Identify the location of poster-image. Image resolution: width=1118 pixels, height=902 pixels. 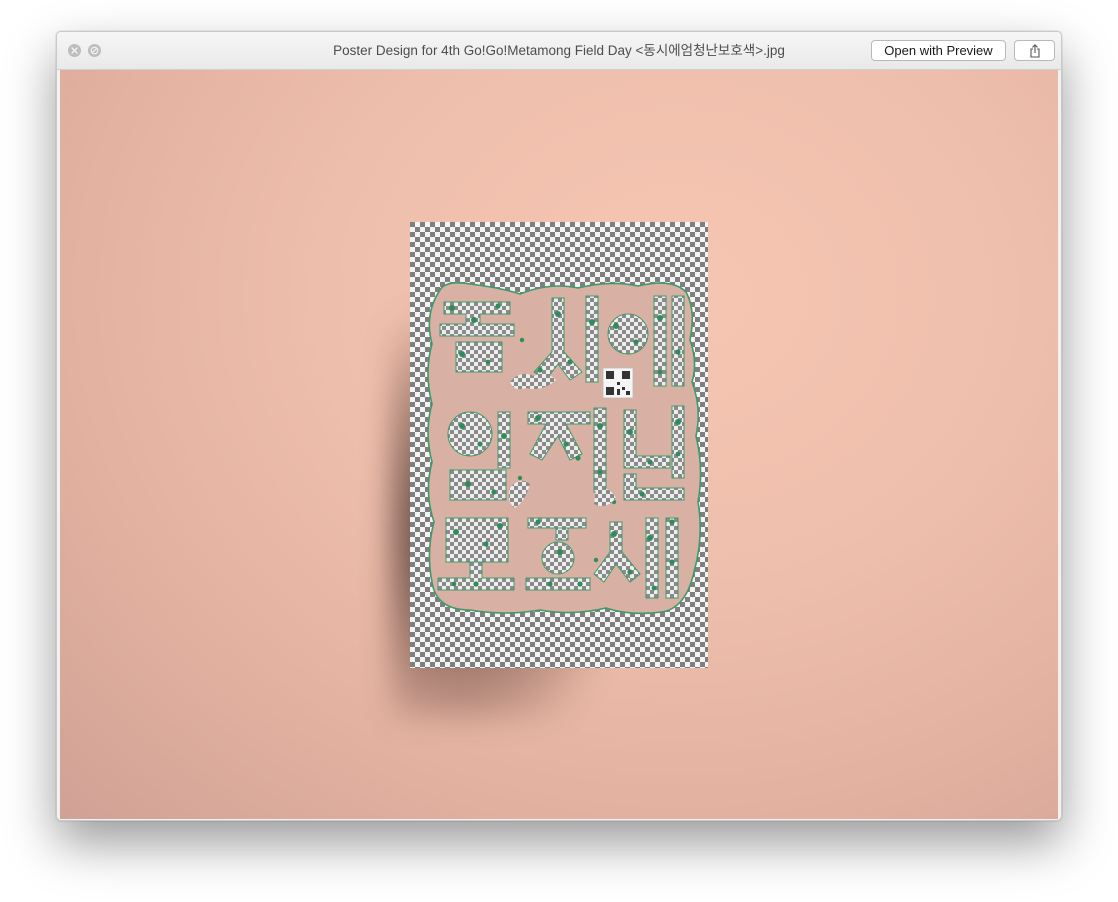
(559, 445).